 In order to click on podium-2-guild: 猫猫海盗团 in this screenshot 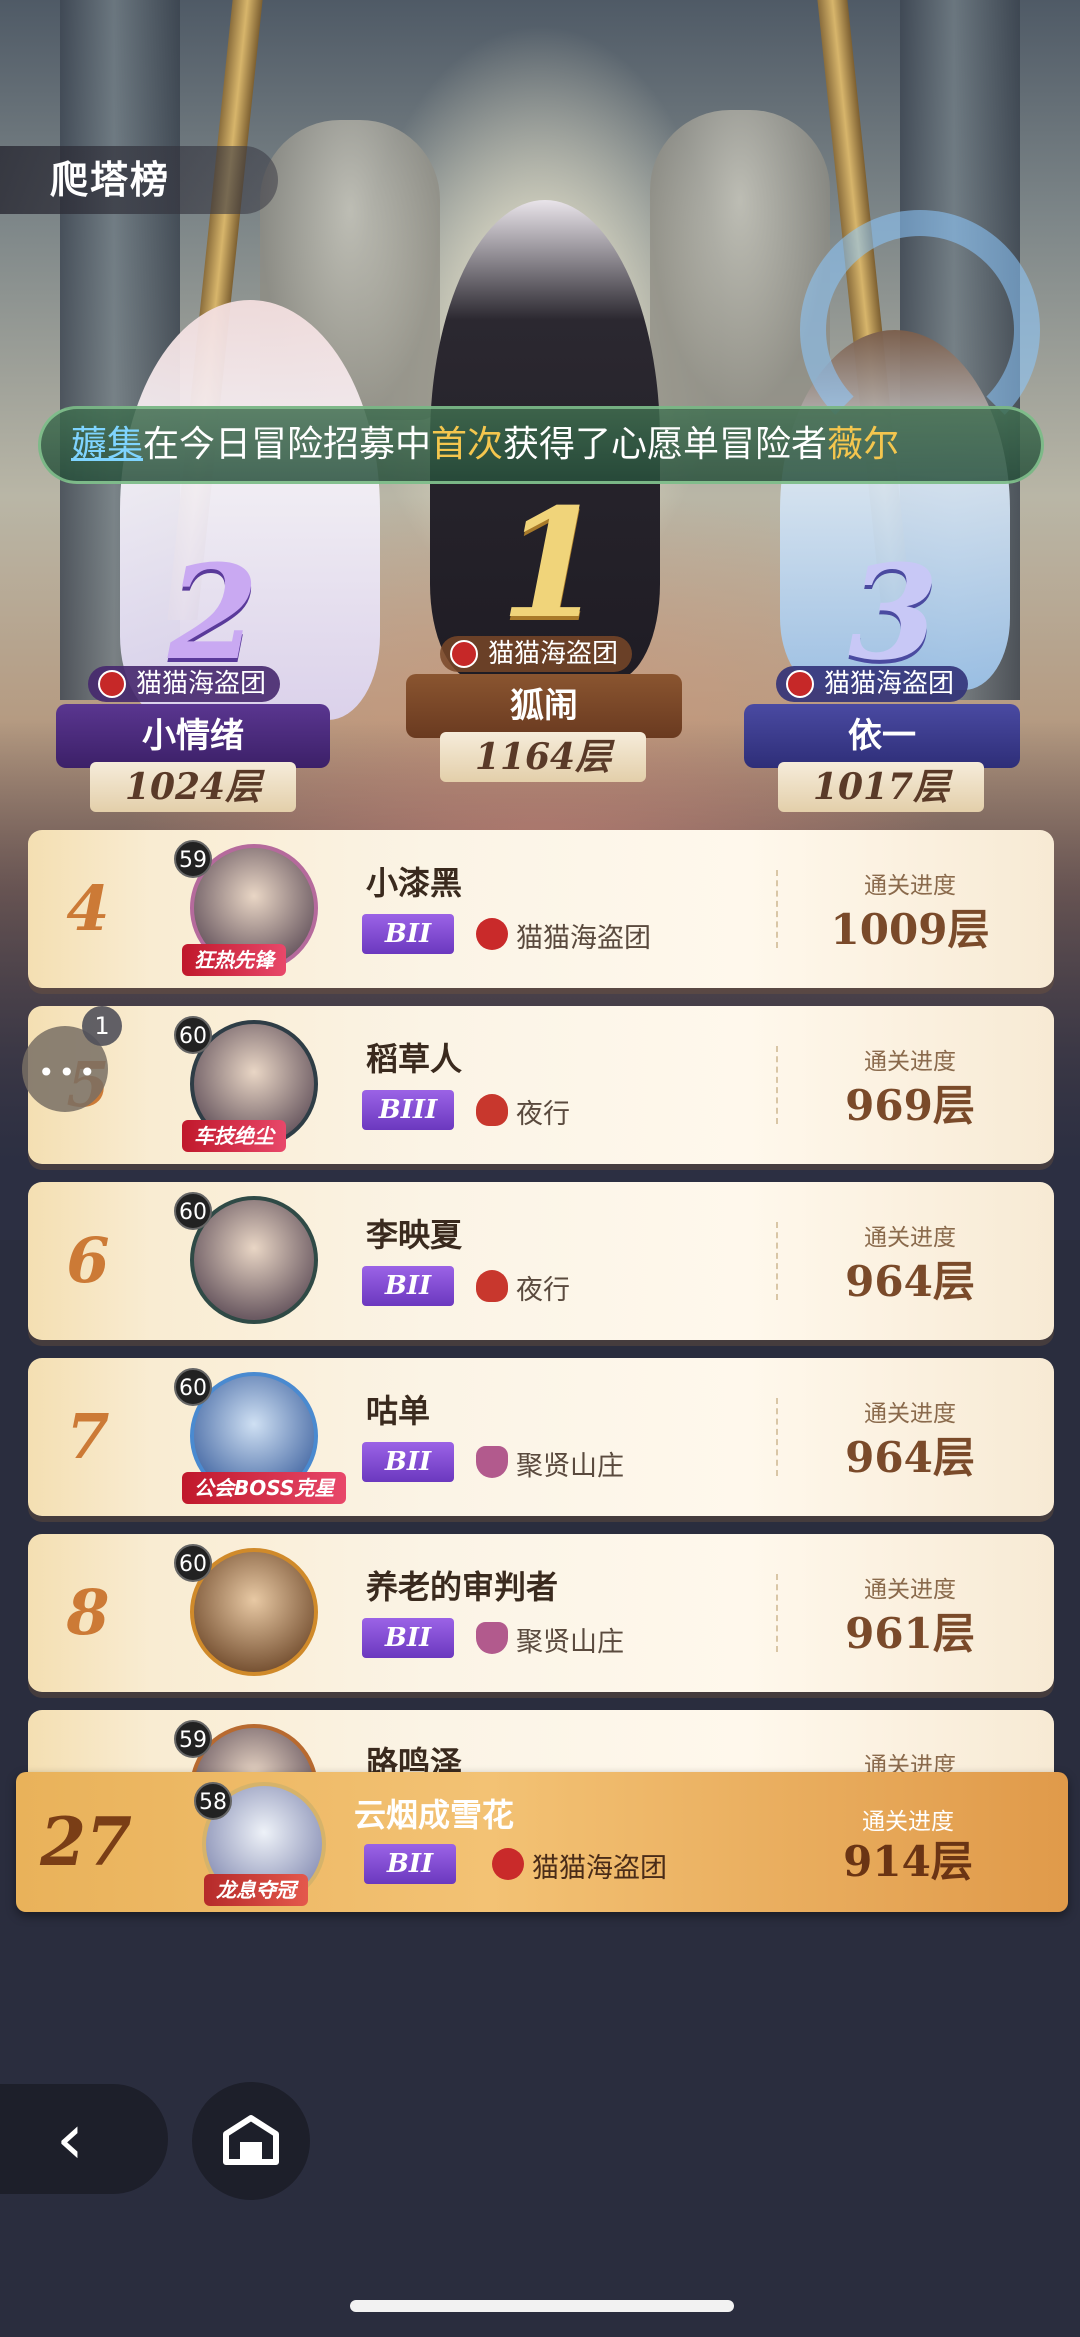, I will do `click(184, 684)`.